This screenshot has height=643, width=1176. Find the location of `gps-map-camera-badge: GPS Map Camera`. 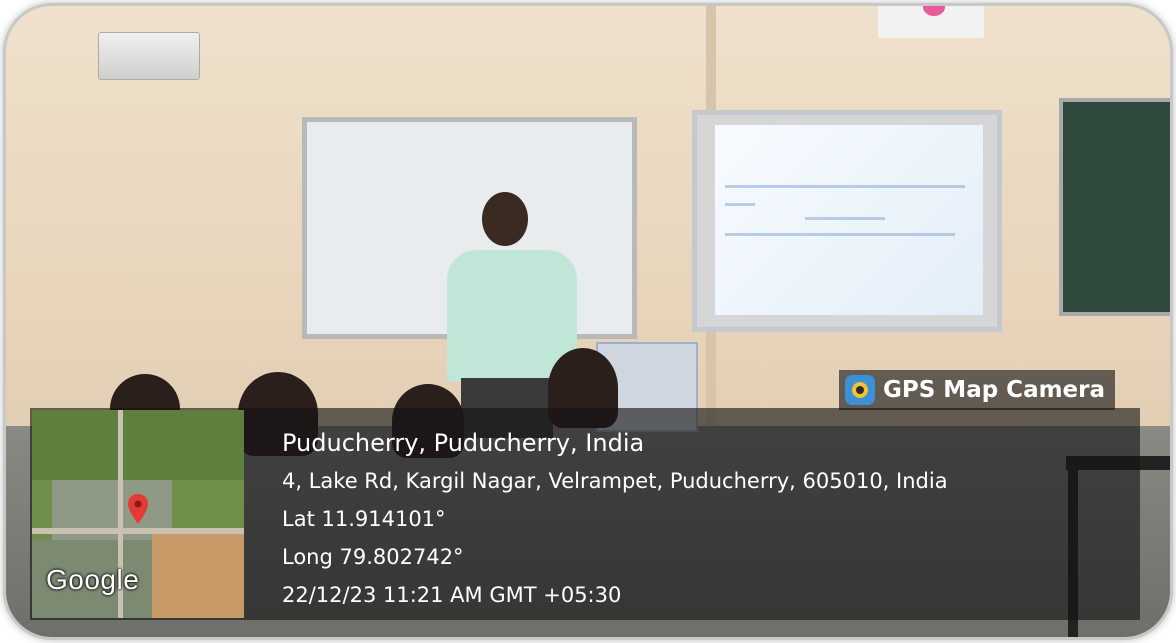

gps-map-camera-badge: GPS Map Camera is located at coordinates (977, 390).